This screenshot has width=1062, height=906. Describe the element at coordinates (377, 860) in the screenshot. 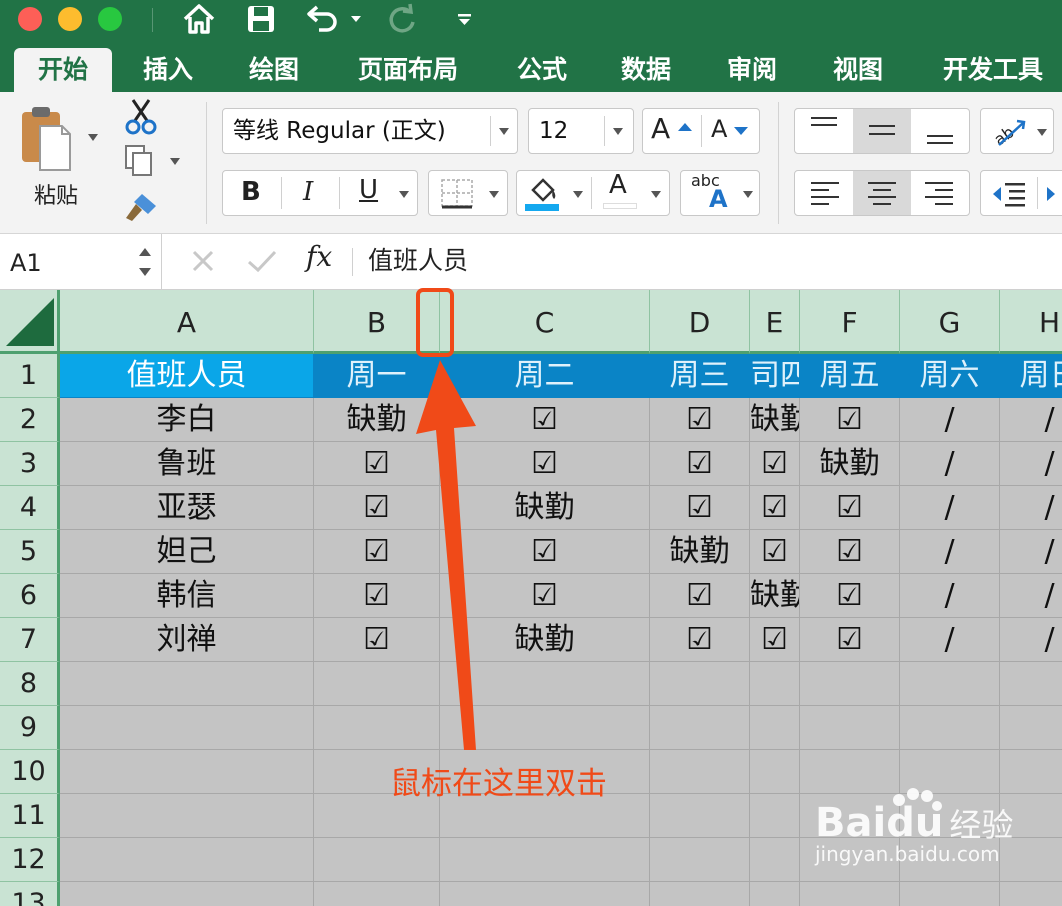

I see `cell-b12` at that location.